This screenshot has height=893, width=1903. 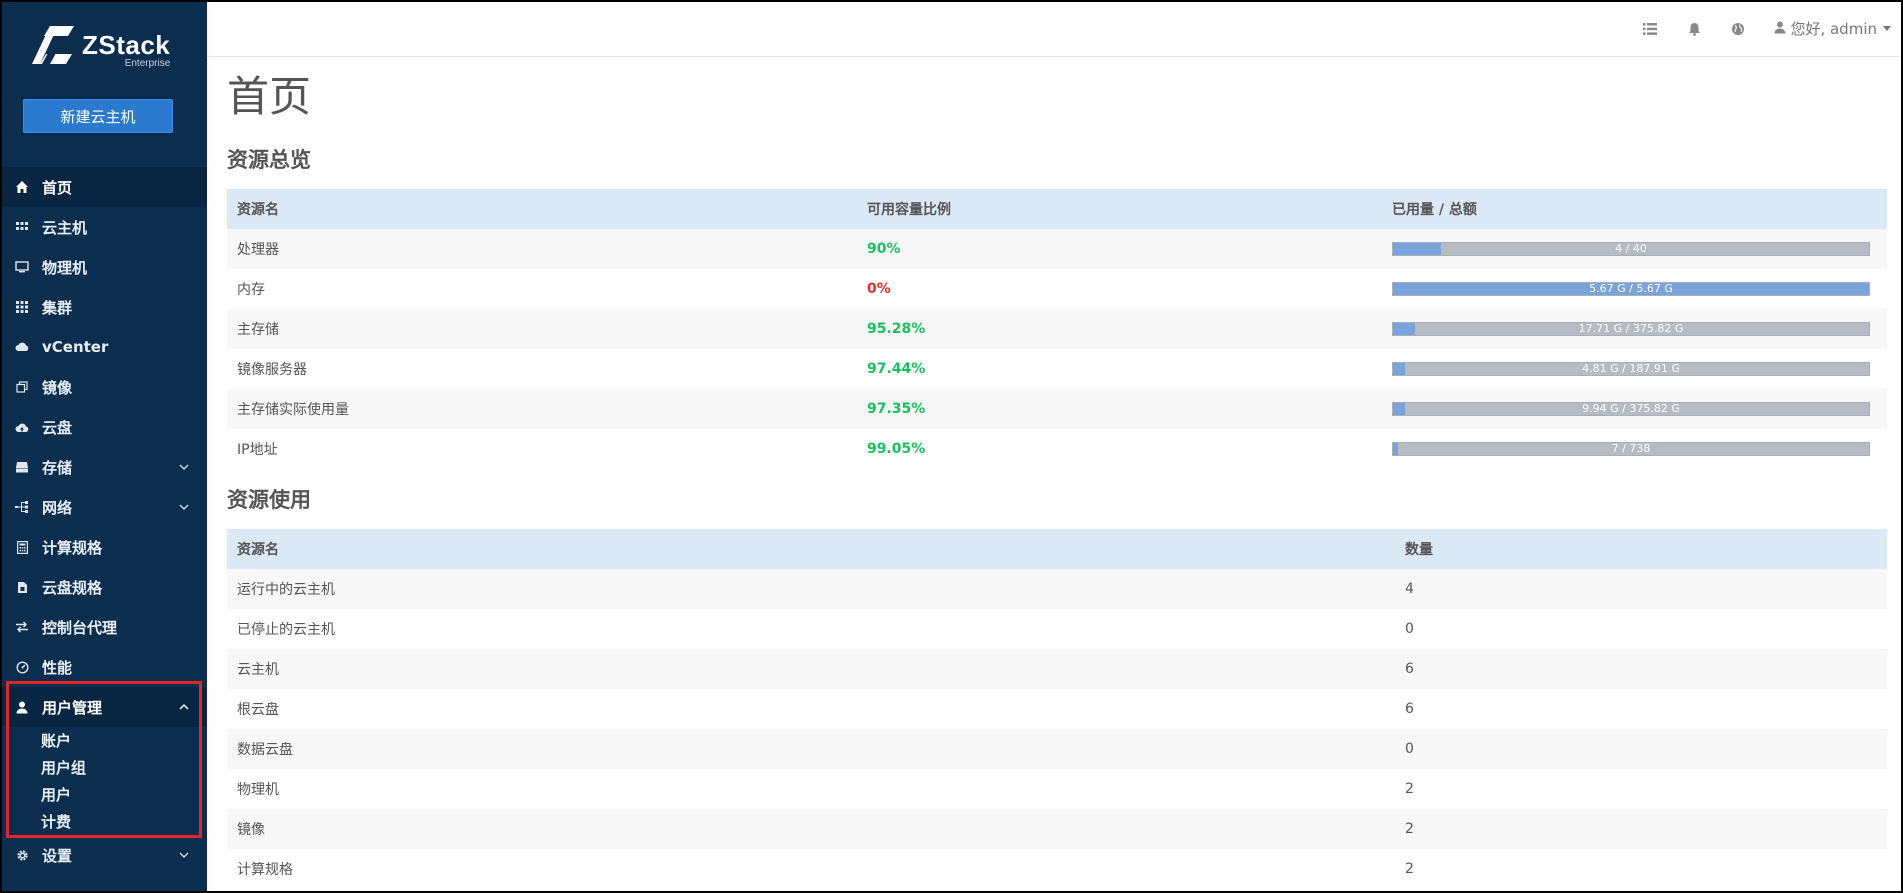 What do you see at coordinates (1650, 29) in the screenshot?
I see `list-icon` at bounding box center [1650, 29].